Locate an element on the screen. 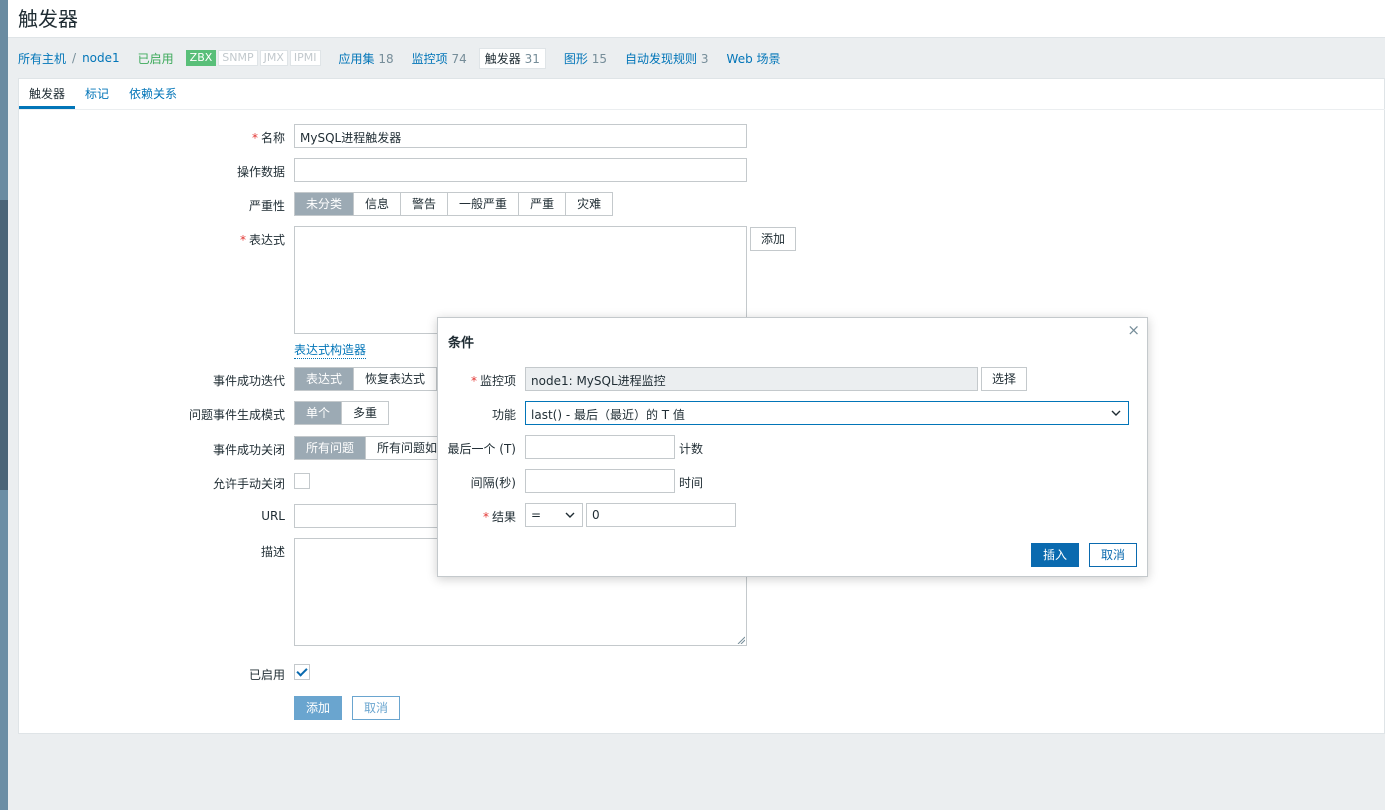 Image resolution: width=1385 pixels, height=810 pixels. nav-applications: 应用集 18 is located at coordinates (366, 58).